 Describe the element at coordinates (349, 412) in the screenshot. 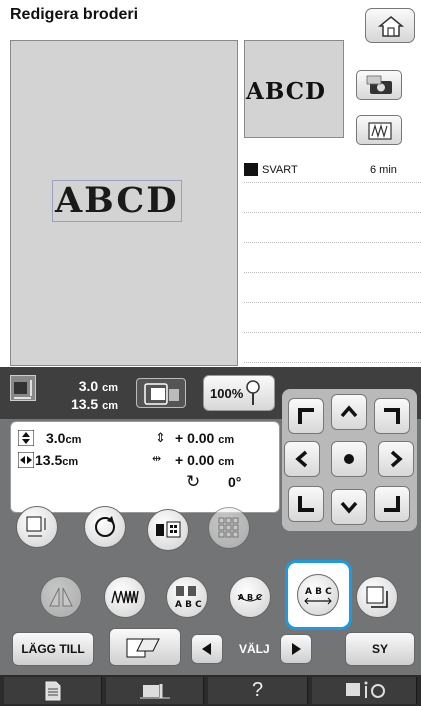

I see `move-up-button` at that location.